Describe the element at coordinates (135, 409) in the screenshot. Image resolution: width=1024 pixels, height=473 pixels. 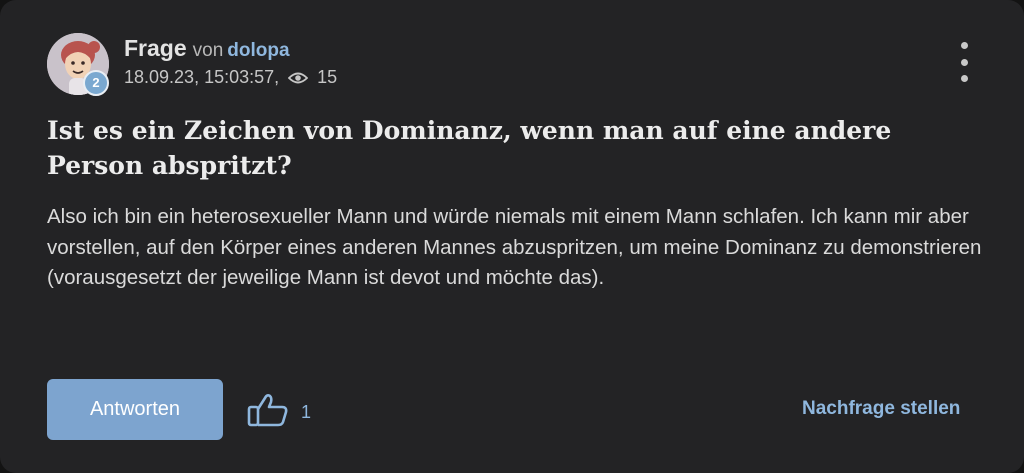
I see `answer-button: Antworten` at that location.